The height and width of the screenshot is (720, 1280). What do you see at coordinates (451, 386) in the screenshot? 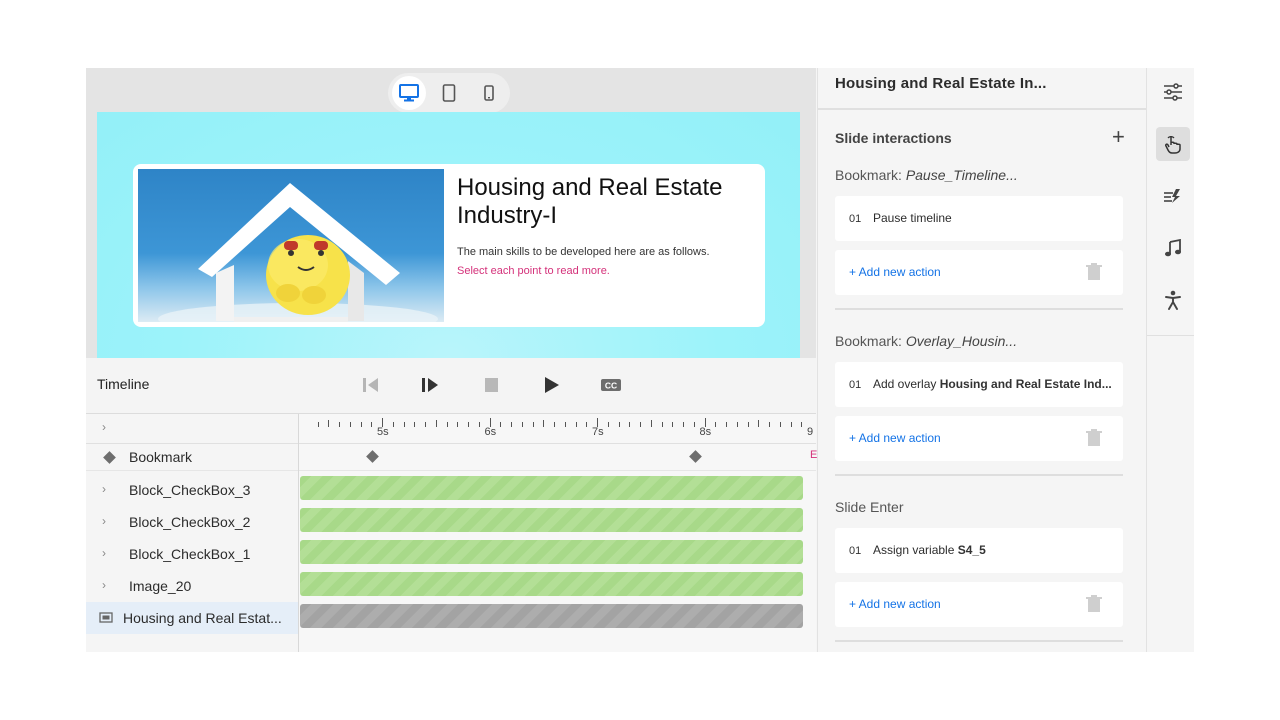
I see `timeline-header: Timeline CC` at bounding box center [451, 386].